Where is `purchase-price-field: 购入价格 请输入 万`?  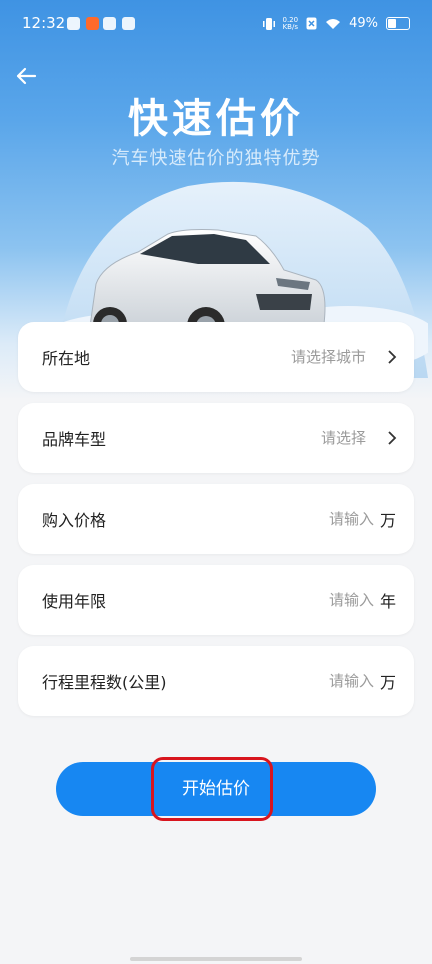 purchase-price-field: 购入价格 请输入 万 is located at coordinates (216, 519).